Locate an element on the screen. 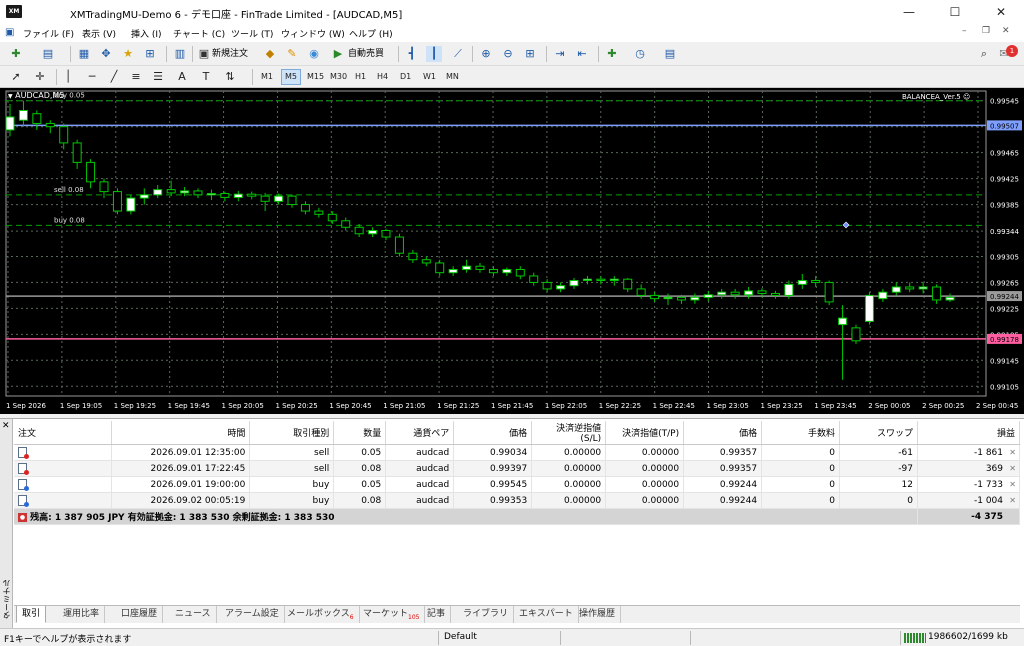 This screenshot has width=1024, height=646. horizontal-line-icon: ─ is located at coordinates (92, 77).